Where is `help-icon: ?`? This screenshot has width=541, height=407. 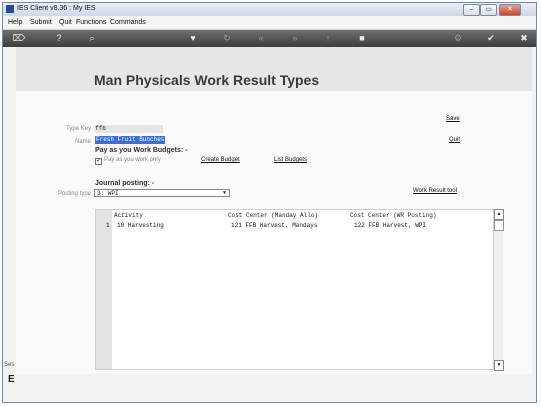 help-icon: ? is located at coordinates (59, 38).